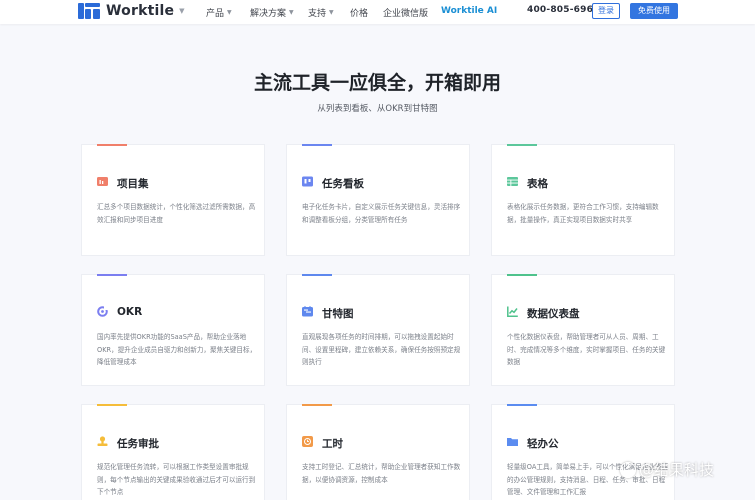 This screenshot has width=755, height=500. I want to click on card-title: 轻办公, so click(543, 444).